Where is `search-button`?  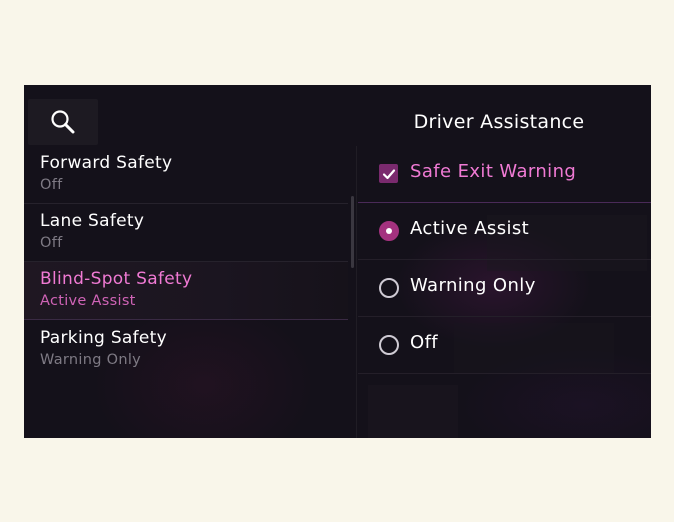 search-button is located at coordinates (63, 122).